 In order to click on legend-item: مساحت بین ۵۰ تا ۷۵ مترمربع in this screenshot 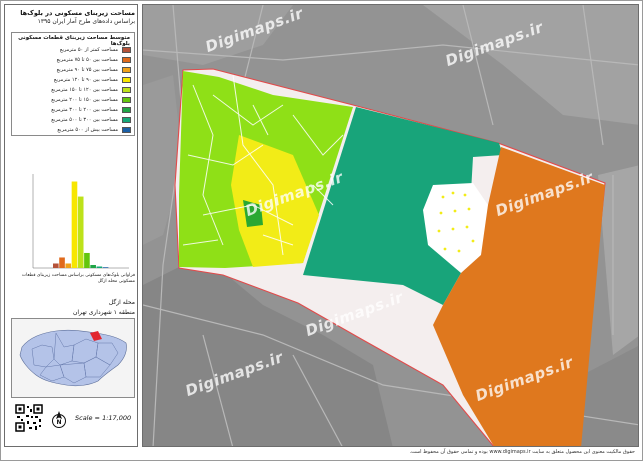, I will do `click(94, 59)`.